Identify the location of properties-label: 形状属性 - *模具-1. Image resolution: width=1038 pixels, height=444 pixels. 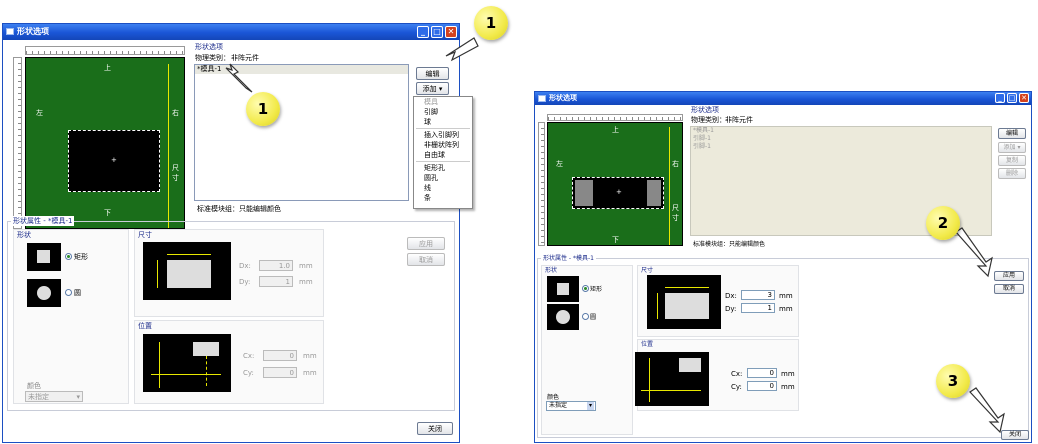
(568, 257).